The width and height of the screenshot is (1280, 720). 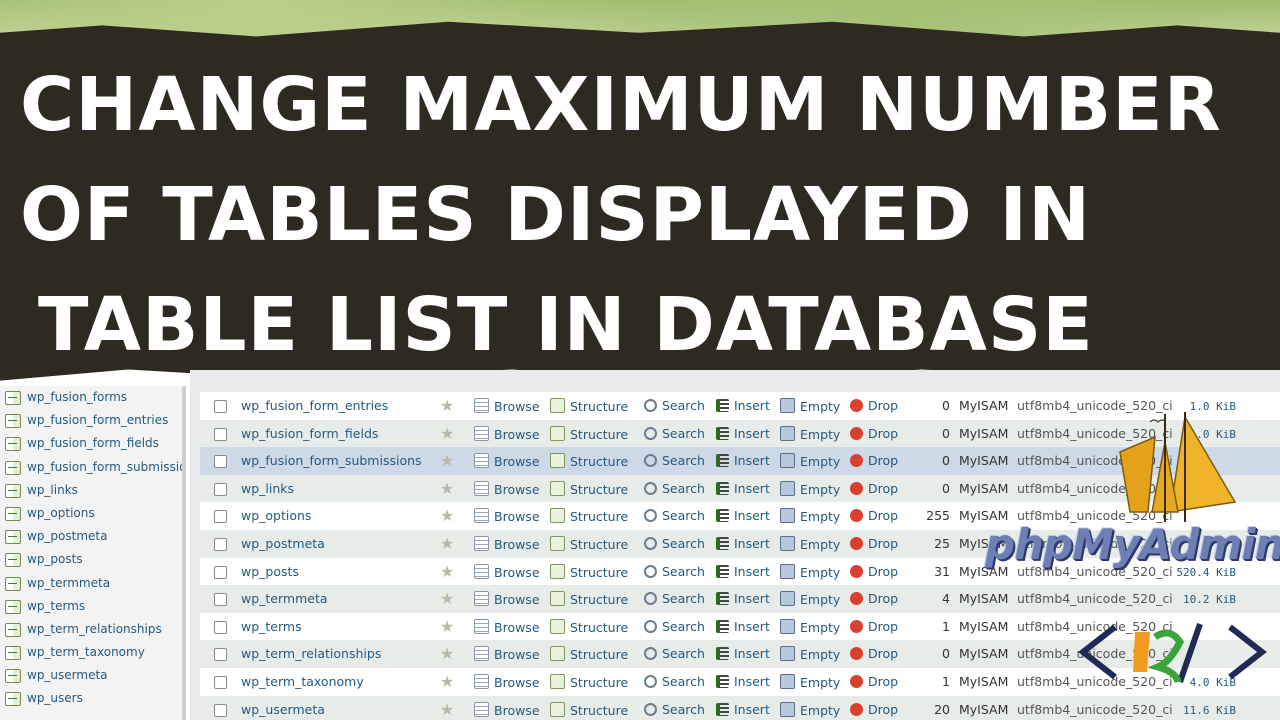 What do you see at coordinates (331, 460) in the screenshot?
I see `table-name-link: wp_fusion_form_submissions` at bounding box center [331, 460].